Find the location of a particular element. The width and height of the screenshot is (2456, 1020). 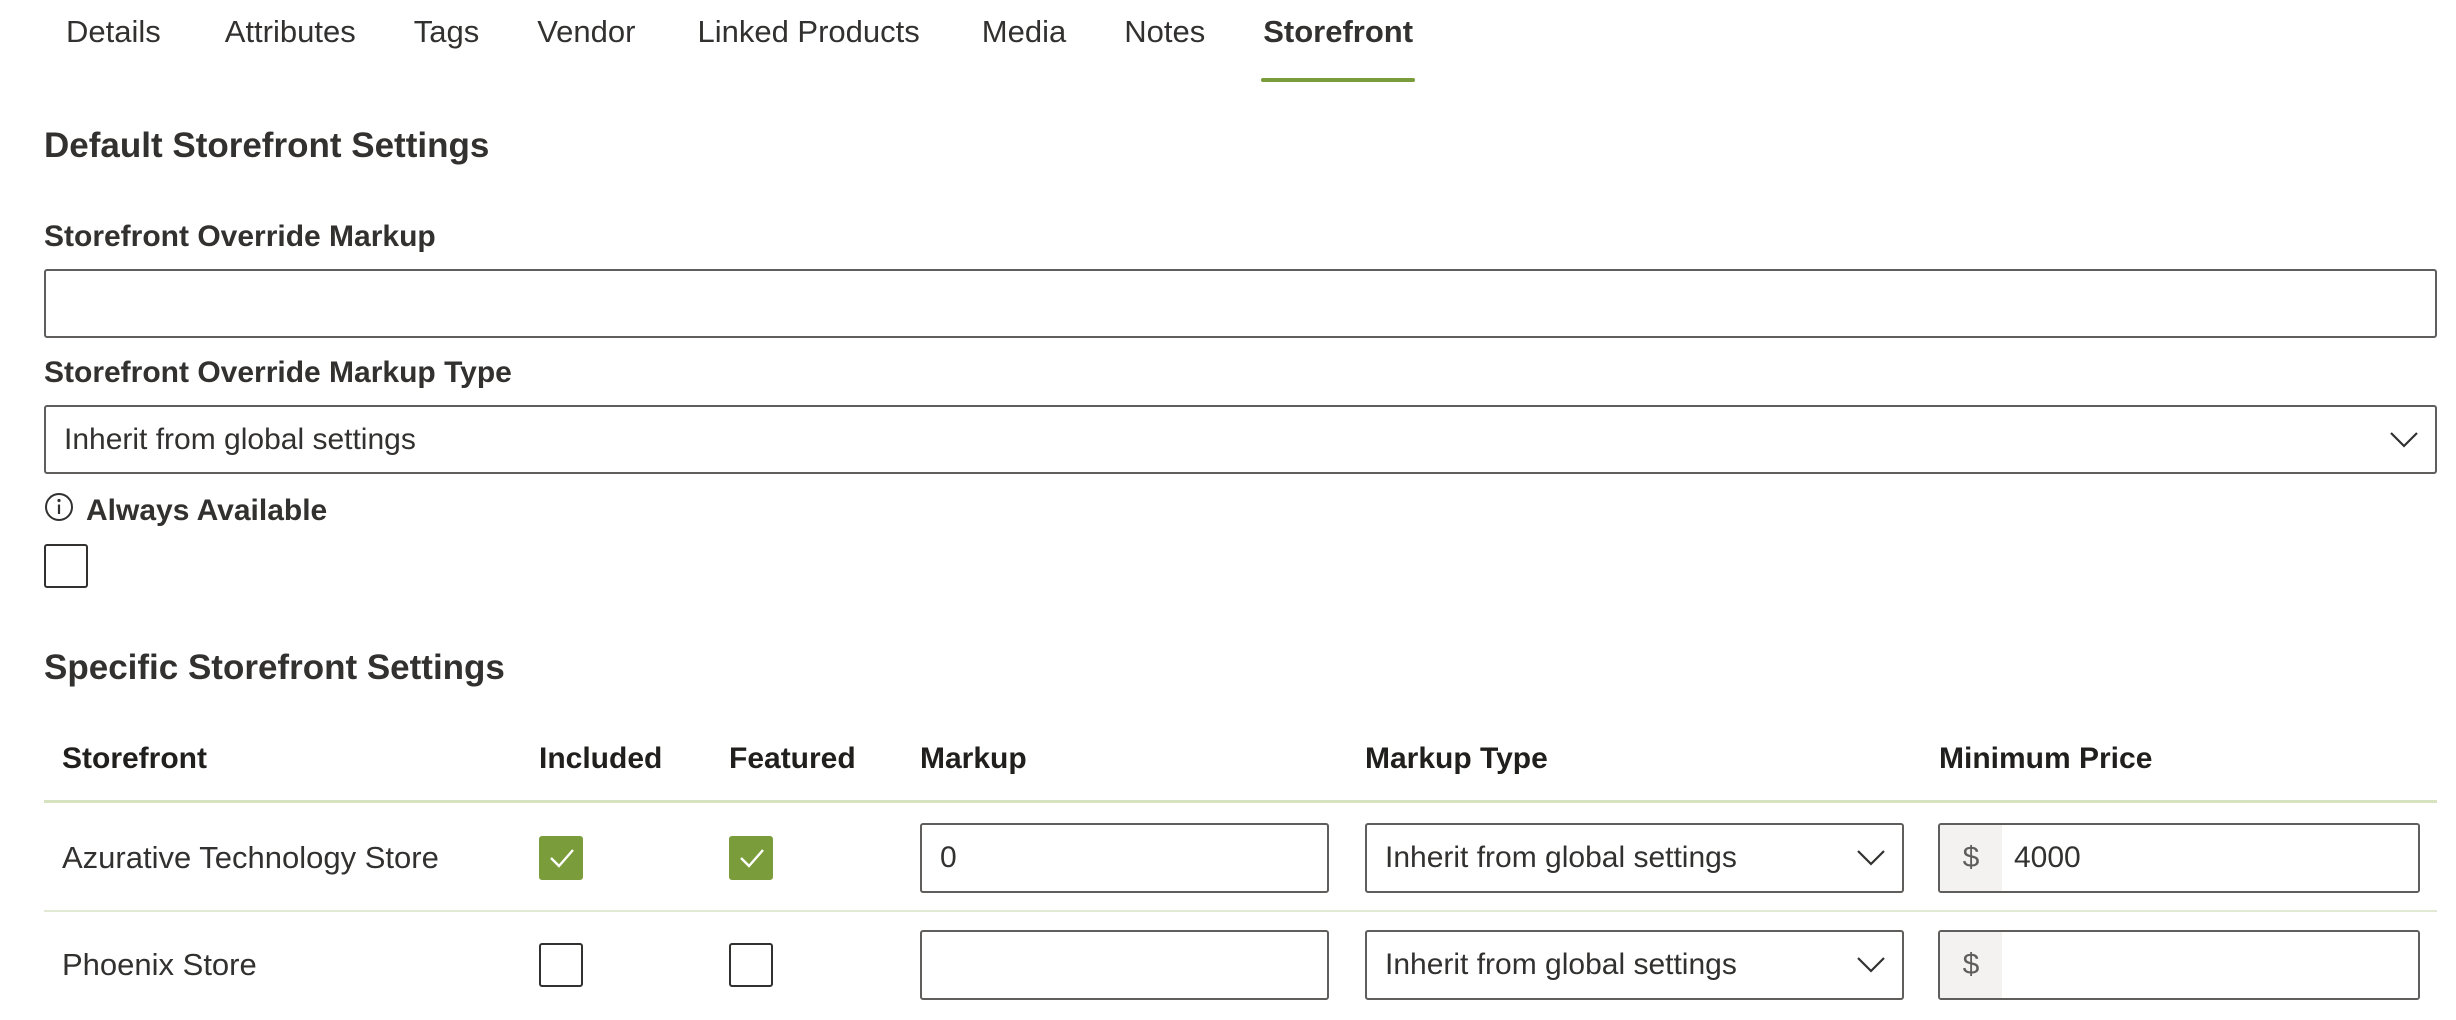

column-header-storefront: Storefront is located at coordinates (134, 758).